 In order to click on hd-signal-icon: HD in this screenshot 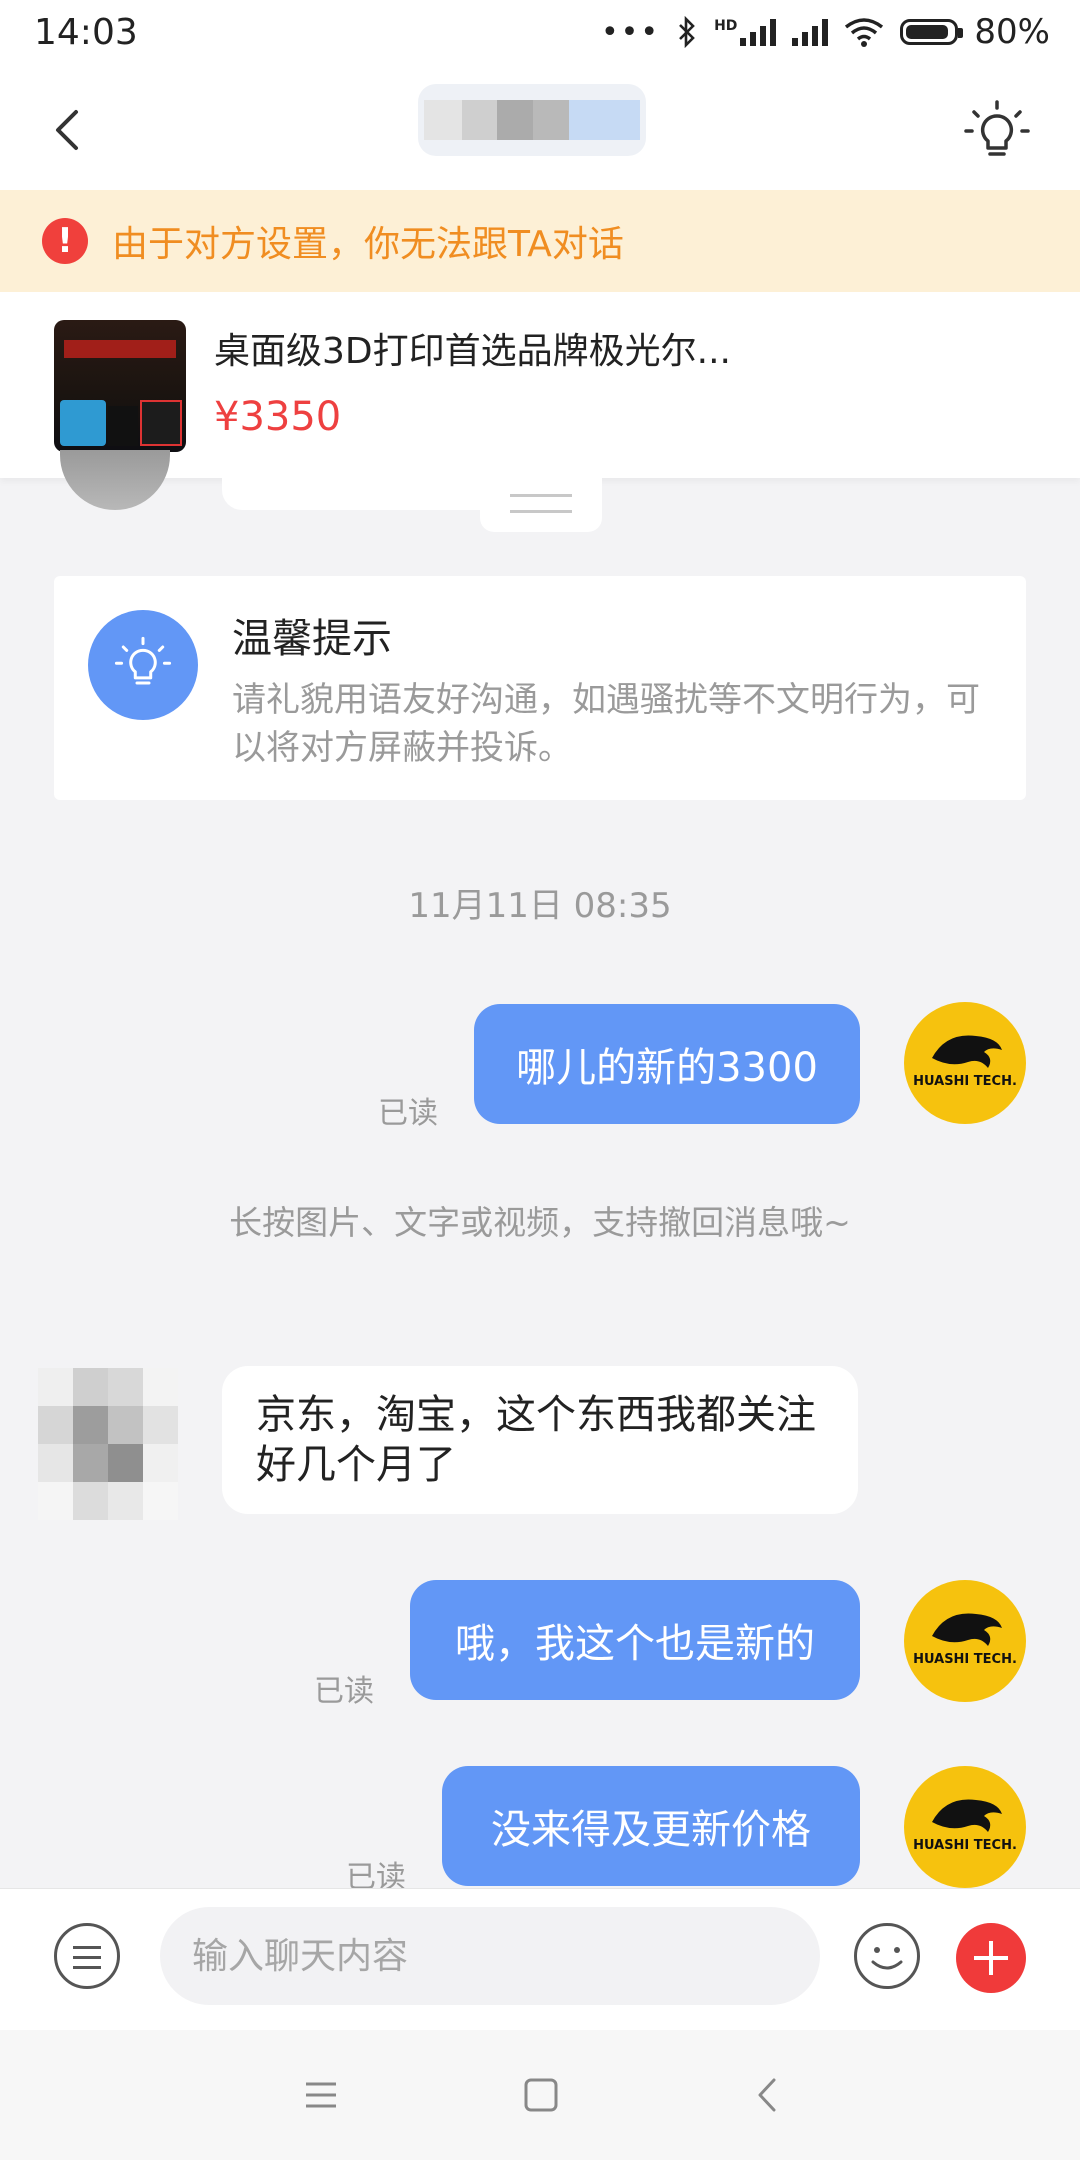, I will do `click(745, 32)`.